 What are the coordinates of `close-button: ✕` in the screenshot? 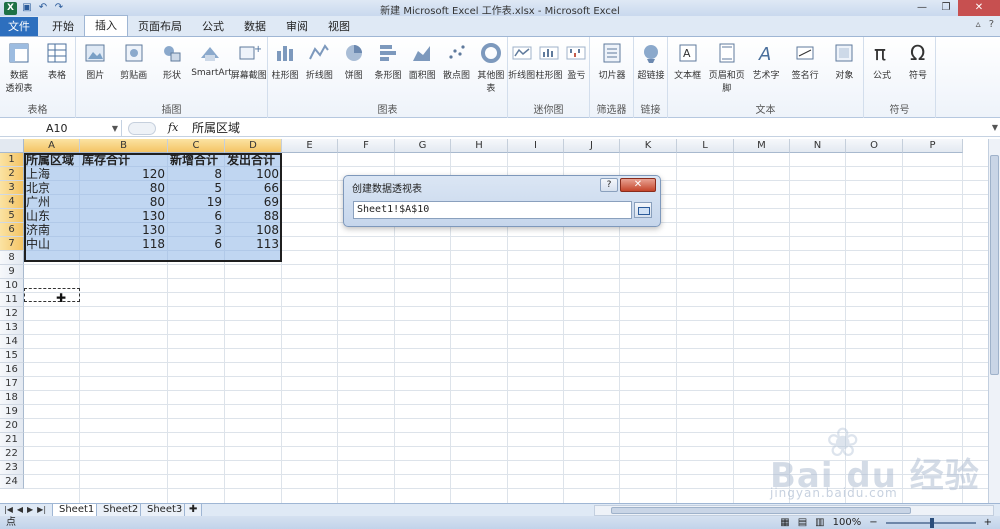 It's located at (979, 8).